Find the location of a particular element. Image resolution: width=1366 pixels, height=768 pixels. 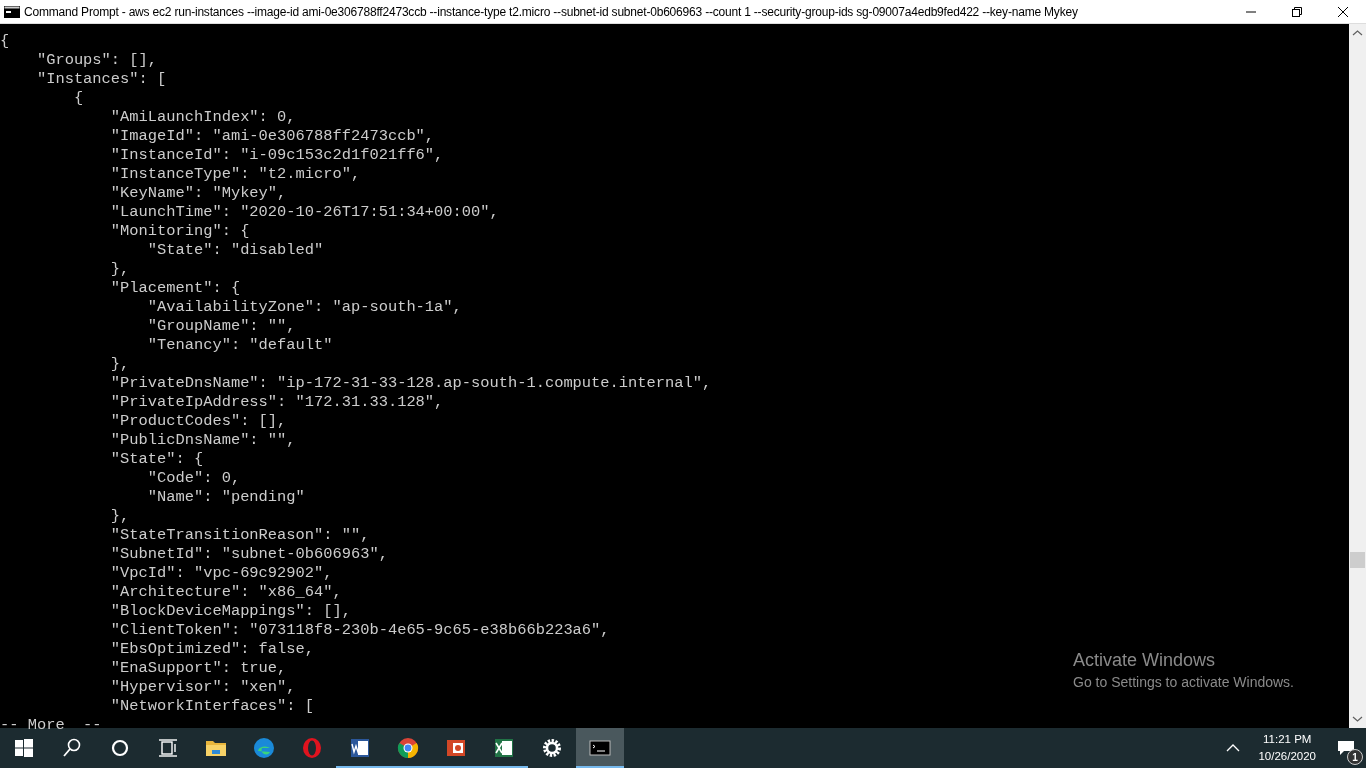

chevron-up-icon is located at coordinates (1233, 748).